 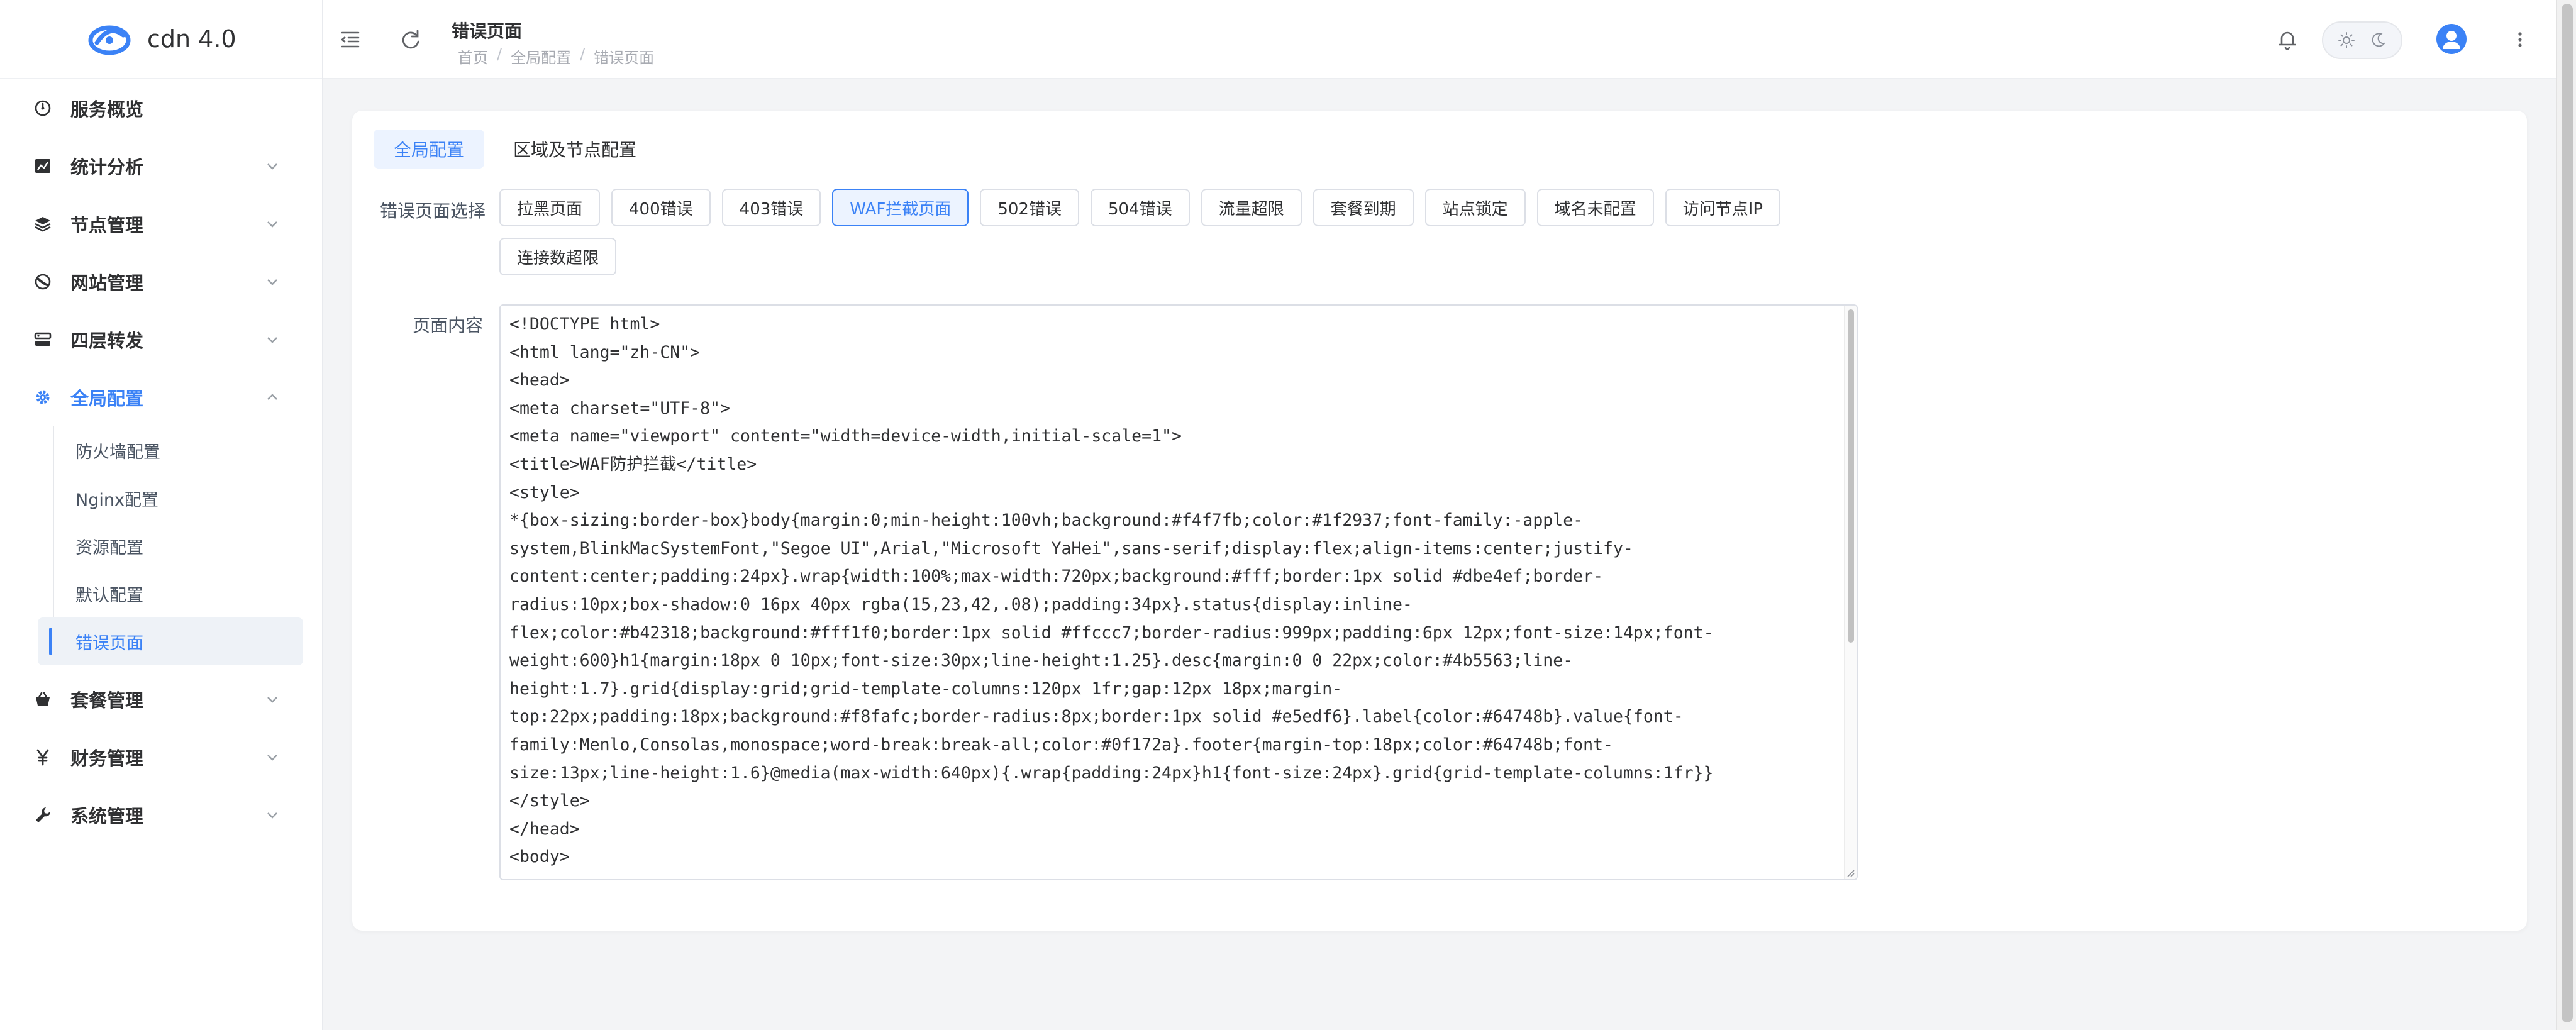 What do you see at coordinates (191, 39) in the screenshot?
I see `app-name: cdn 4.0` at bounding box center [191, 39].